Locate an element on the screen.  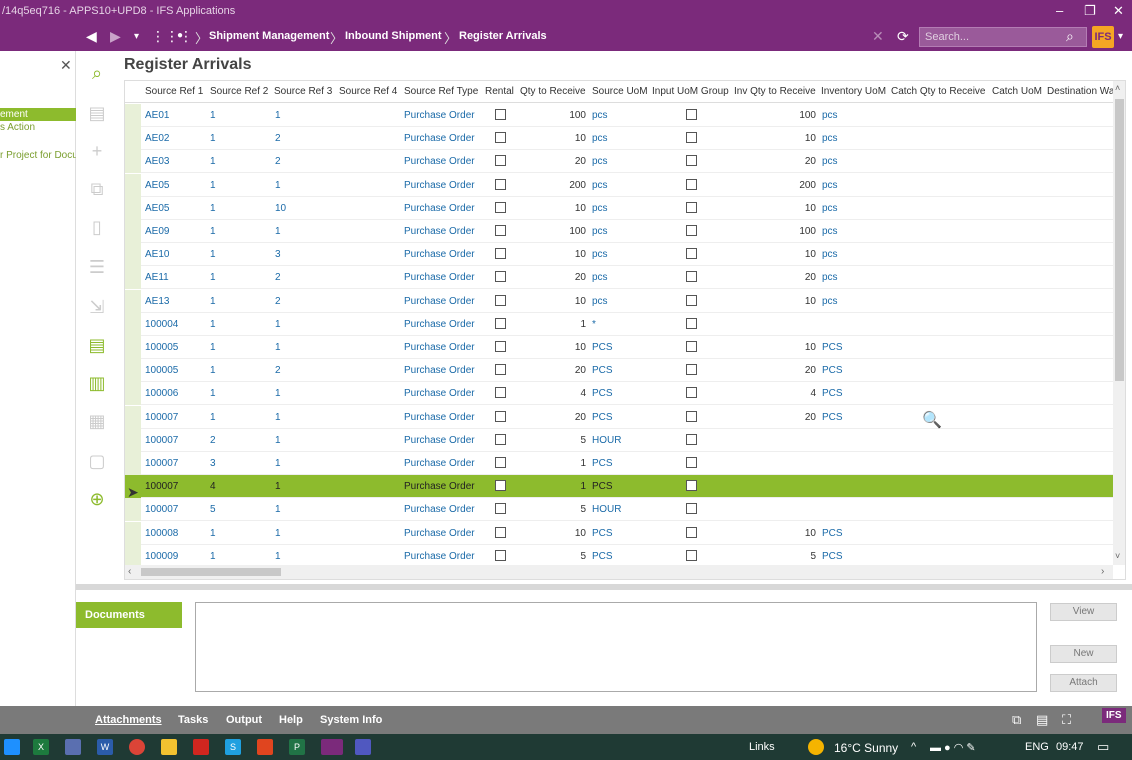
table-row: 100008 1 1 Purchase Order 10 PCS 10 PCS is located at coordinates (619, 533).